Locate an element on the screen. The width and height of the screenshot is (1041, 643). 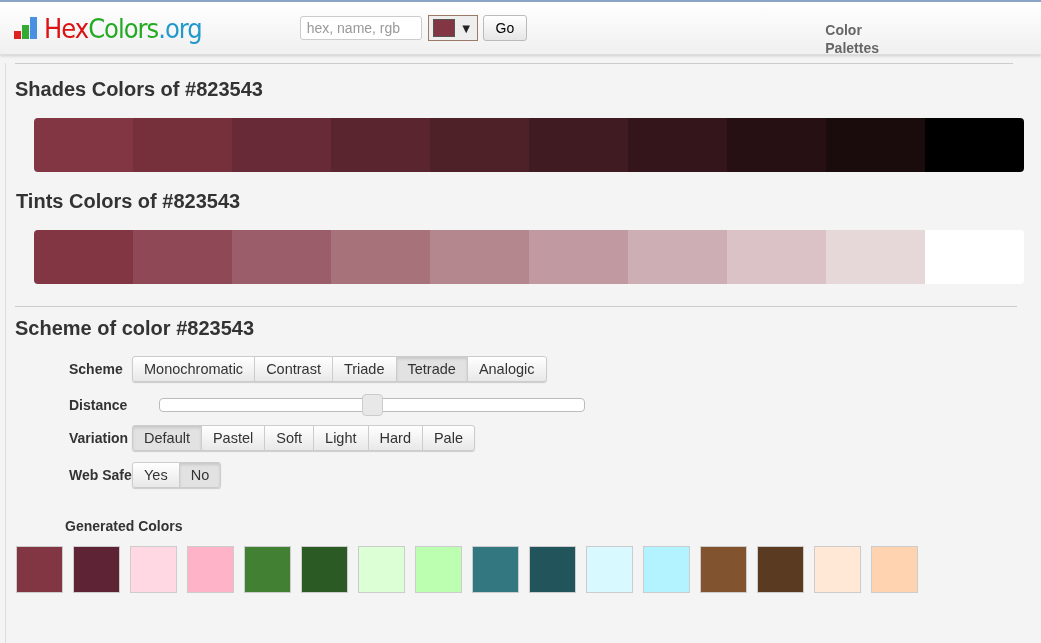
option-button: Hard is located at coordinates (395, 438).